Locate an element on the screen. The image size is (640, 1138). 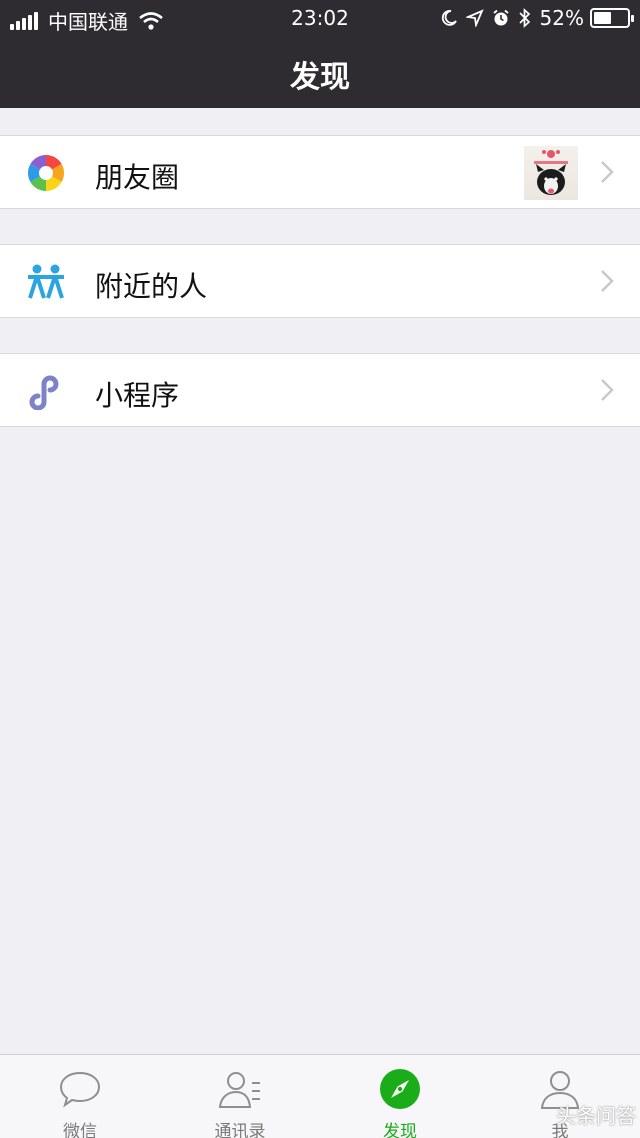
moments-thumbnail is located at coordinates (551, 173).